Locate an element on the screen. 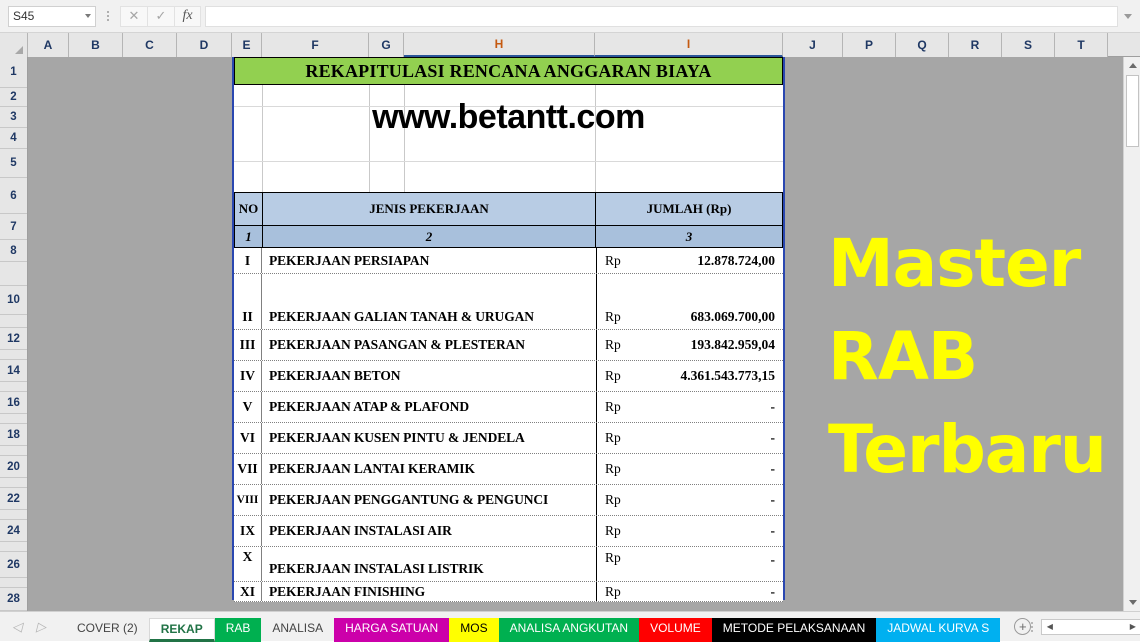  scroll-up-icon is located at coordinates (1132, 65).